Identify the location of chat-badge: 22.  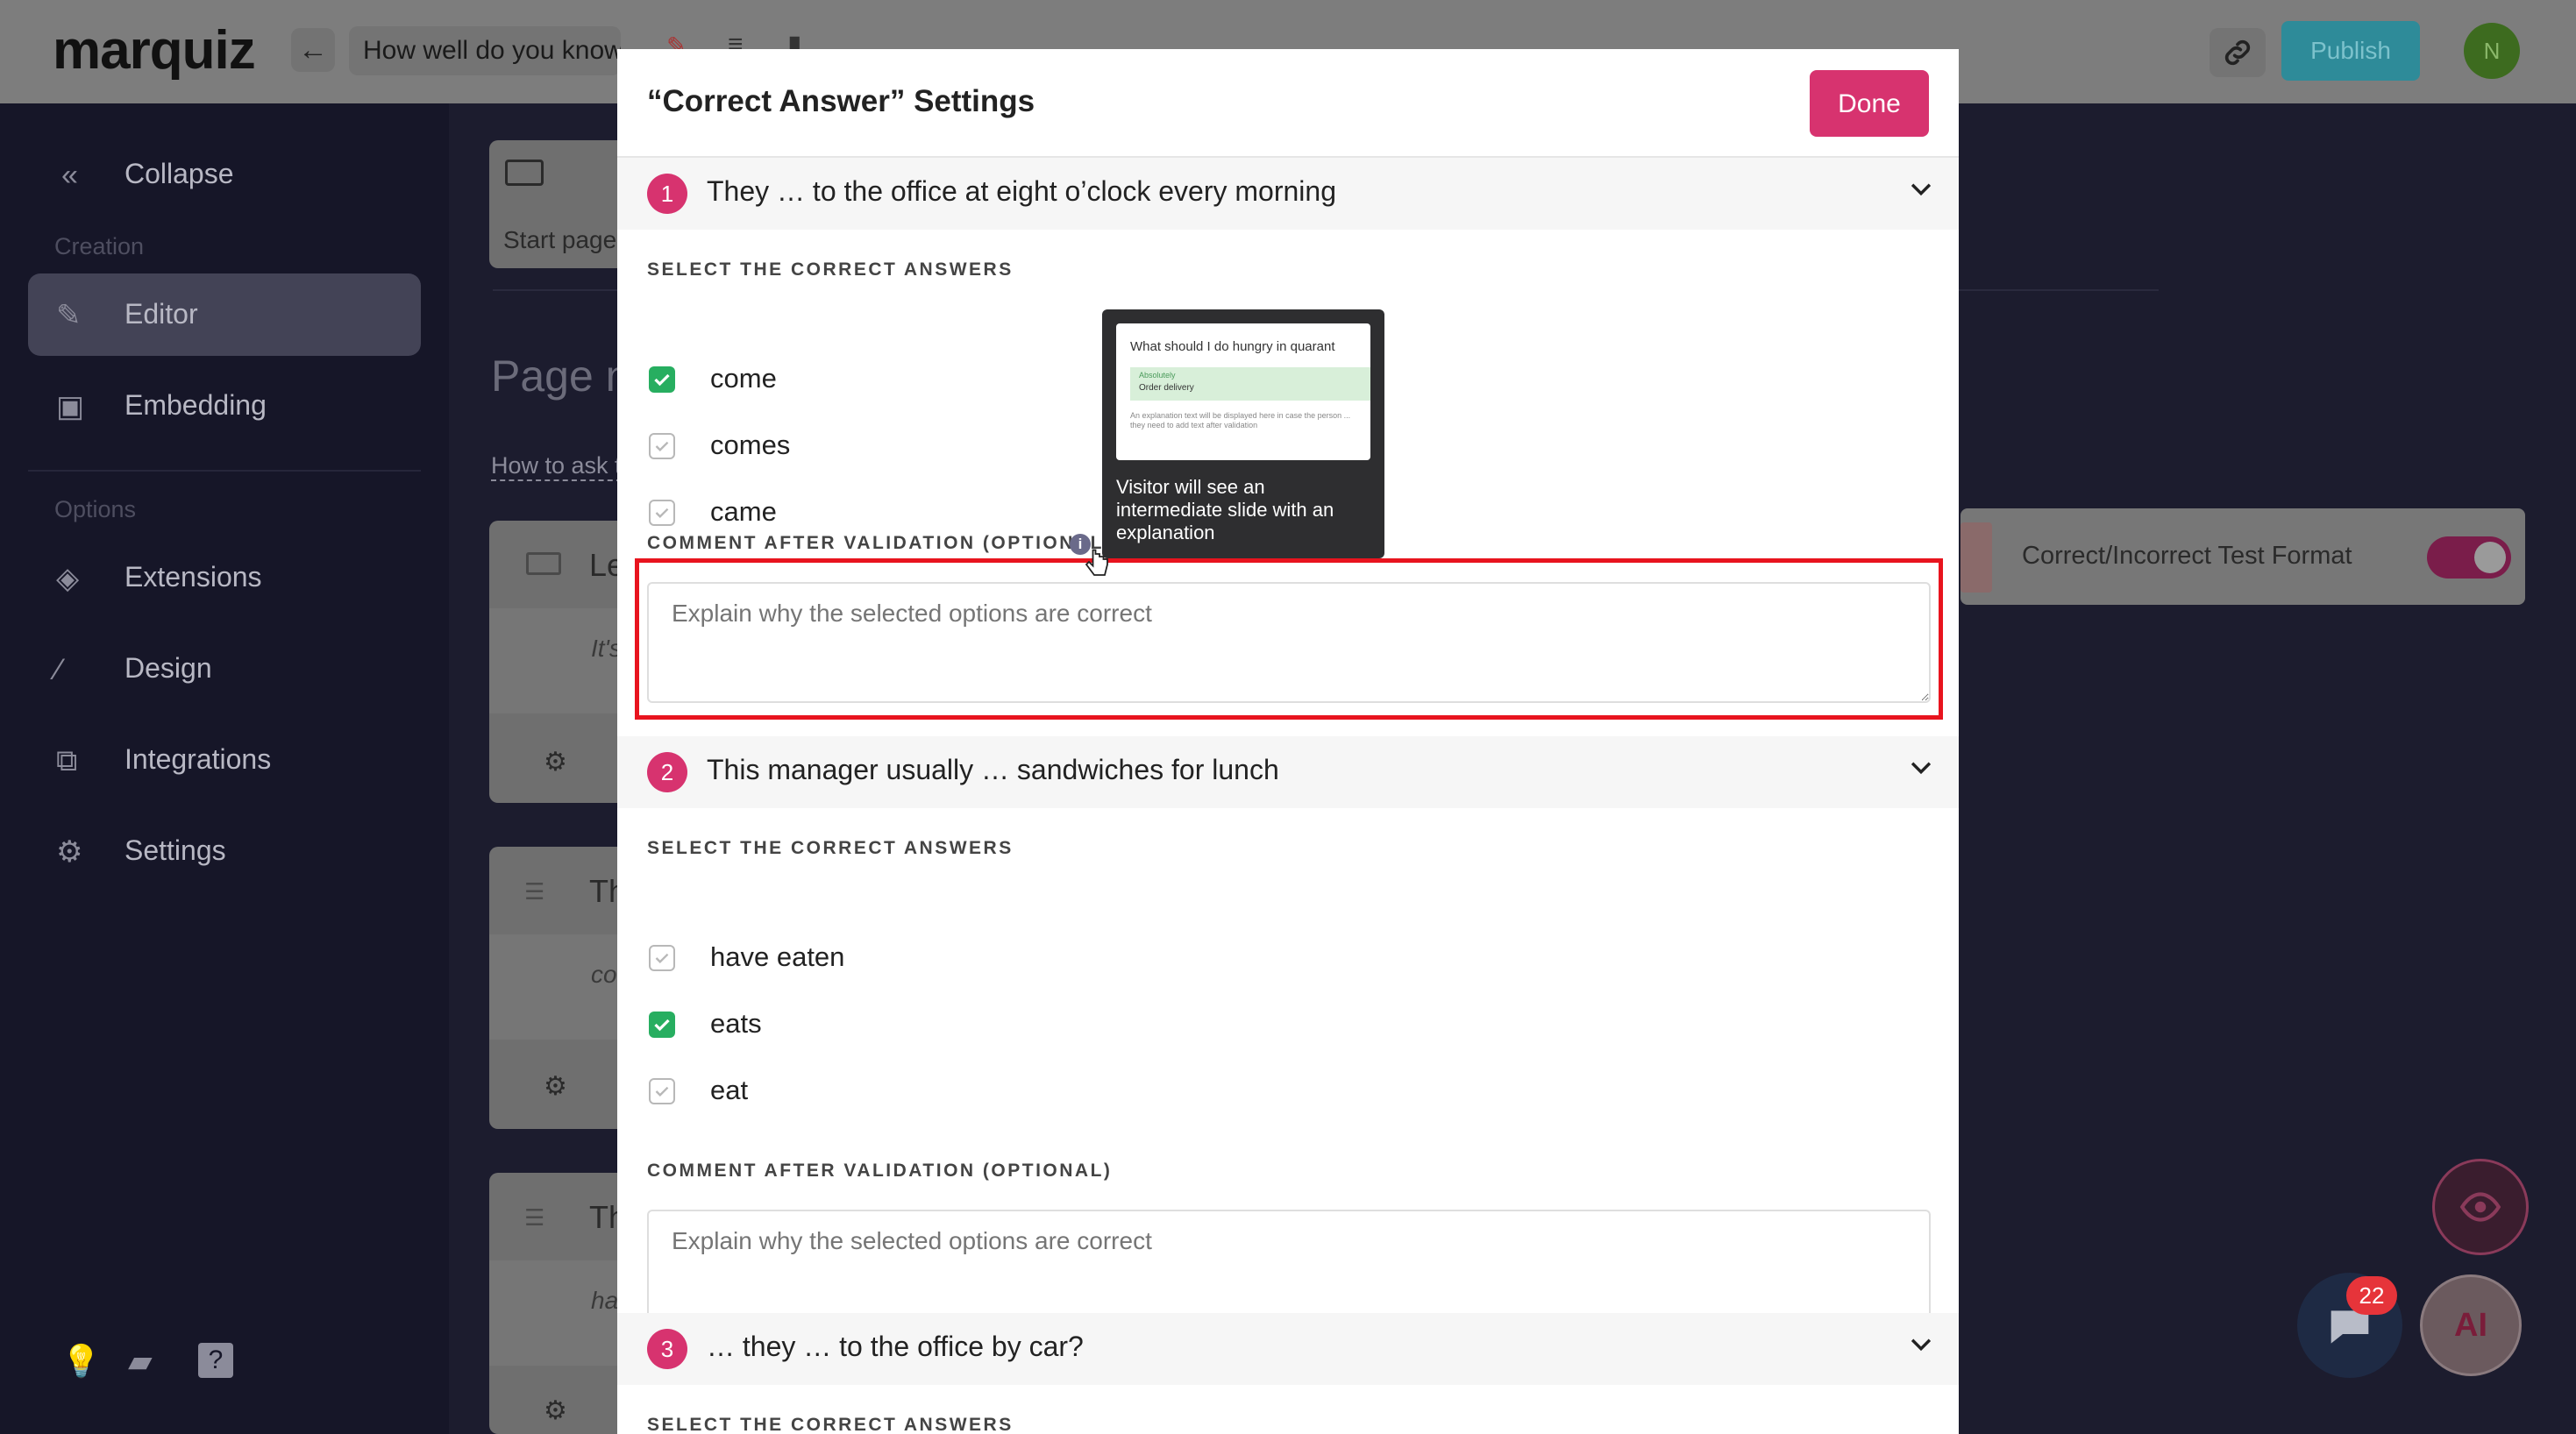
(2371, 1295).